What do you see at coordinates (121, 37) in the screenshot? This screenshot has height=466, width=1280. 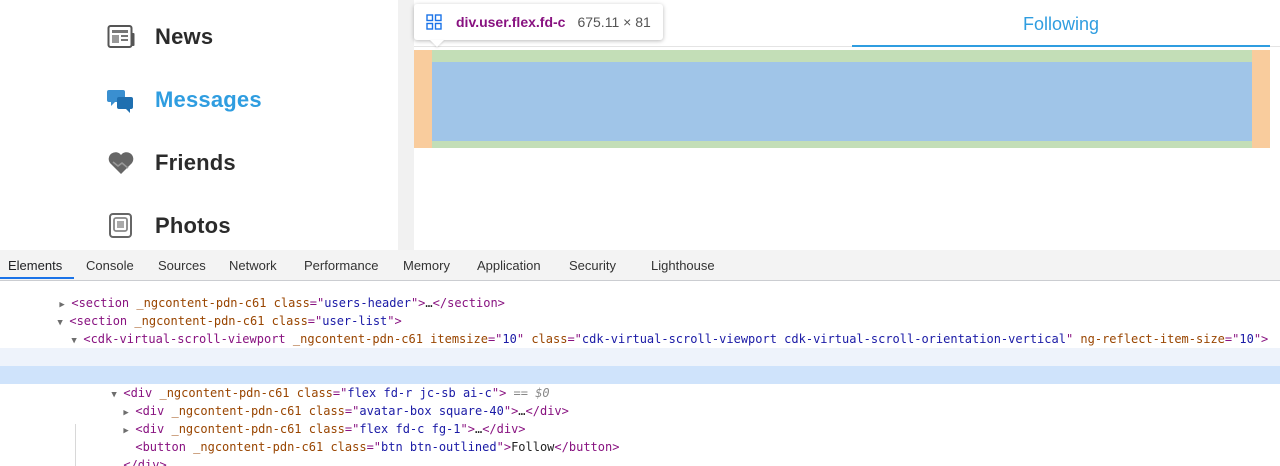 I see `newspaper-icon` at bounding box center [121, 37].